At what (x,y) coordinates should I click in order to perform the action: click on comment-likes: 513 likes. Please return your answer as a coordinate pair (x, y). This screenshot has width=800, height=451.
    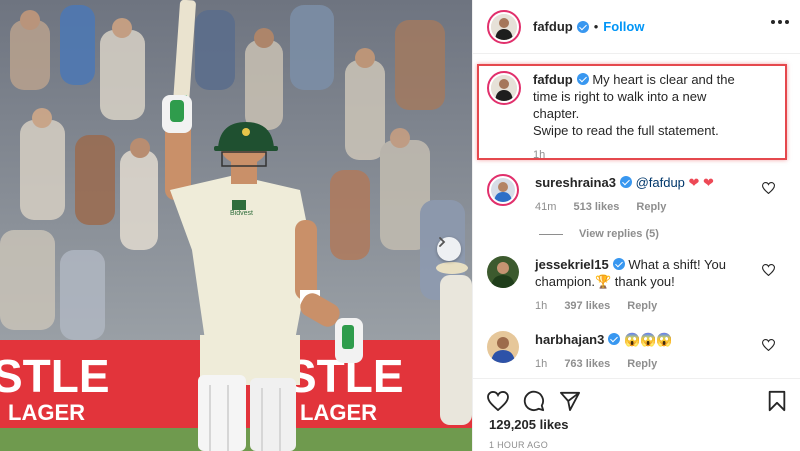
    Looking at the image, I should click on (596, 207).